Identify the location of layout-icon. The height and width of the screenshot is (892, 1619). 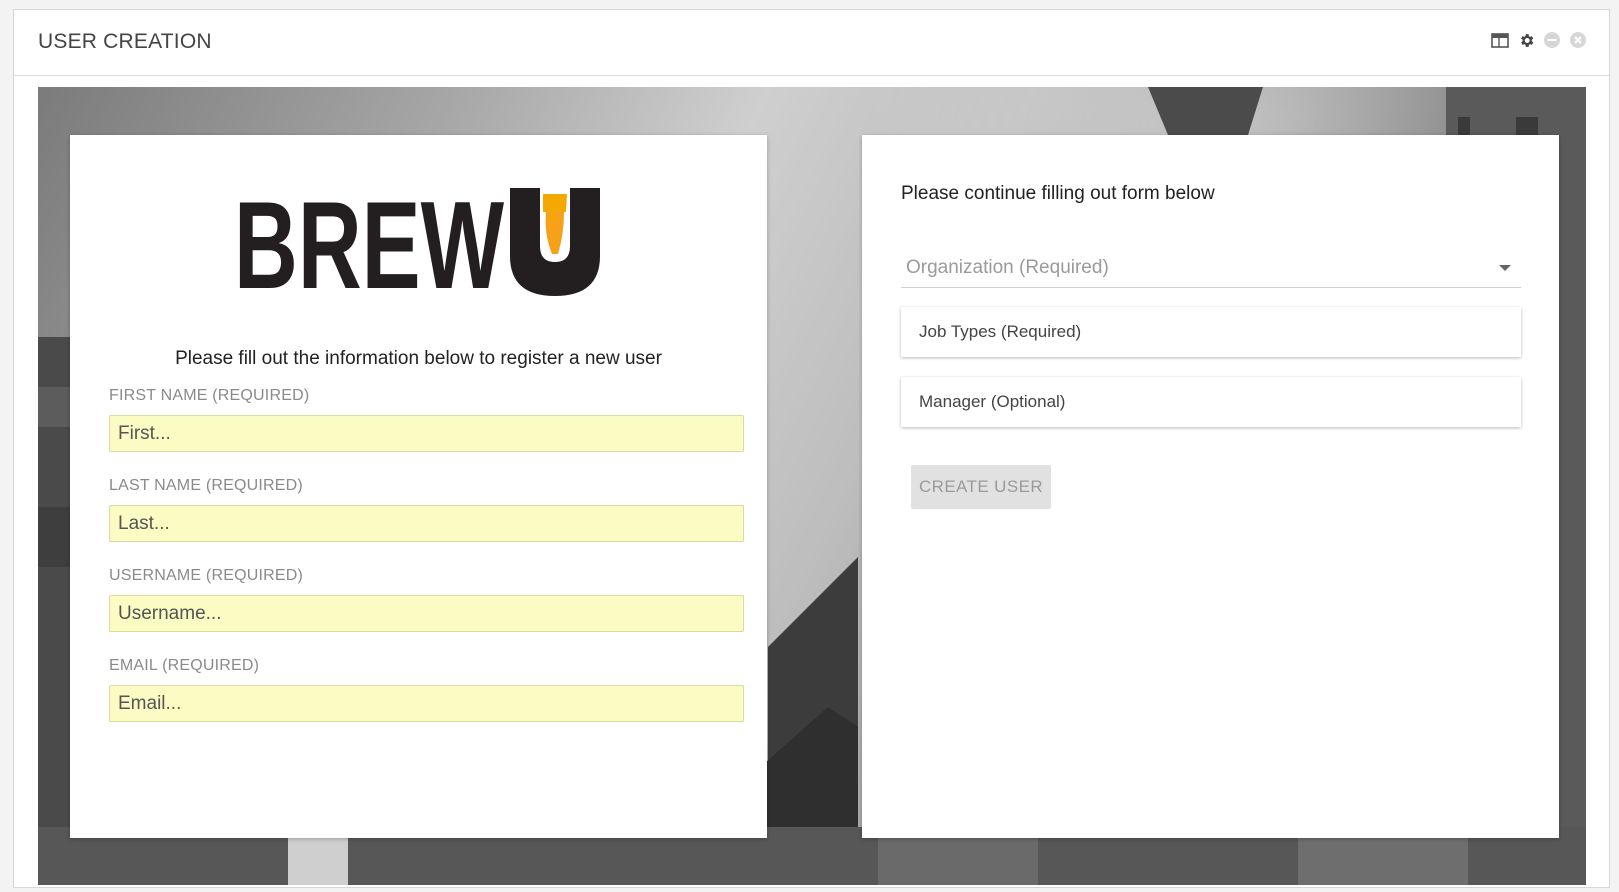
(1500, 40).